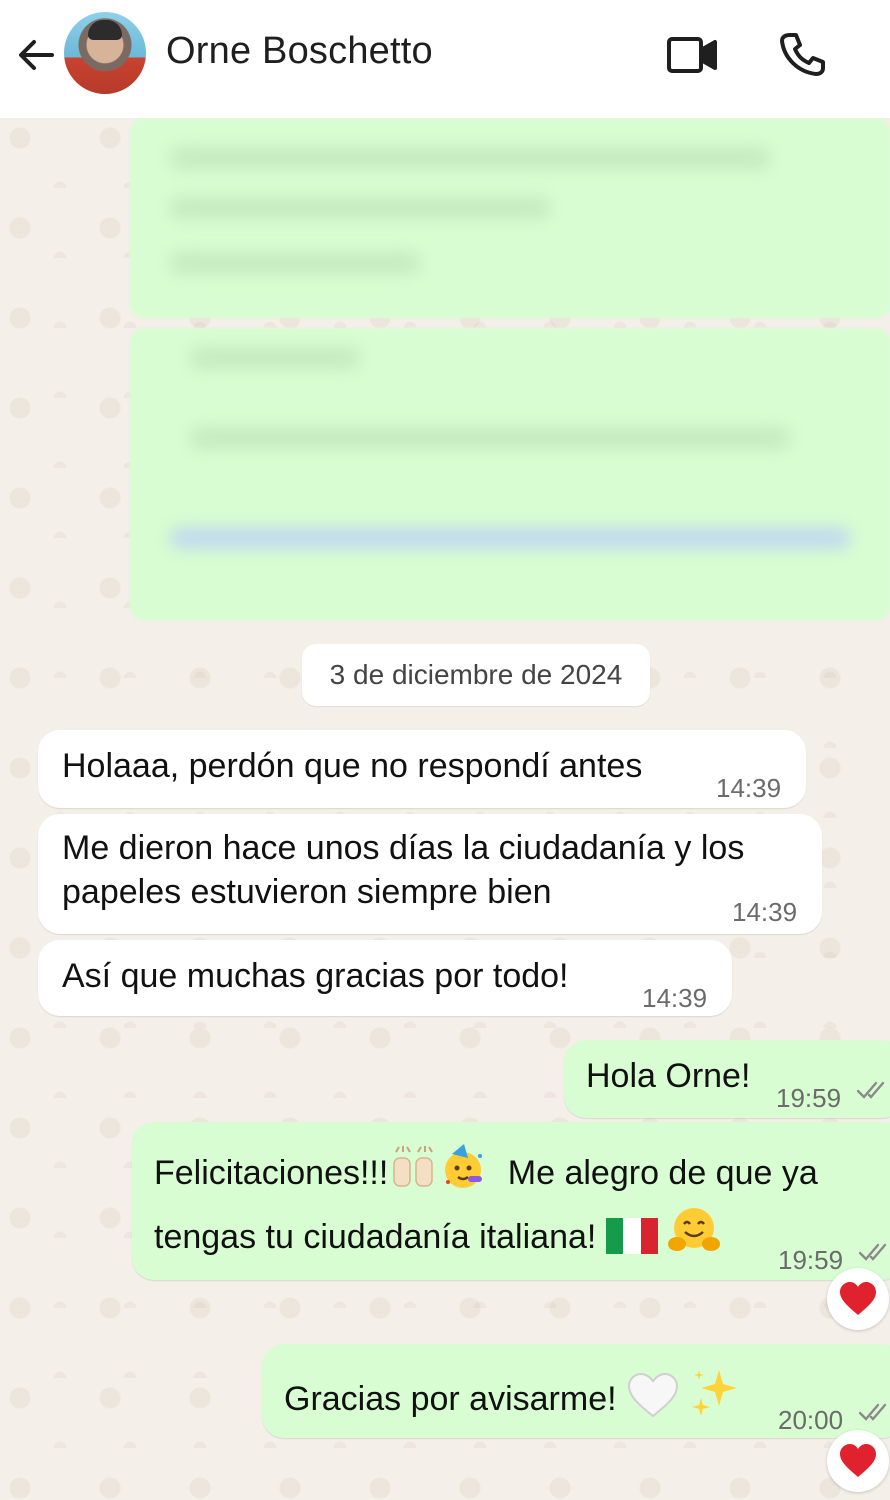  I want to click on message-text: Así que muchas gracias por todo!, so click(315, 976).